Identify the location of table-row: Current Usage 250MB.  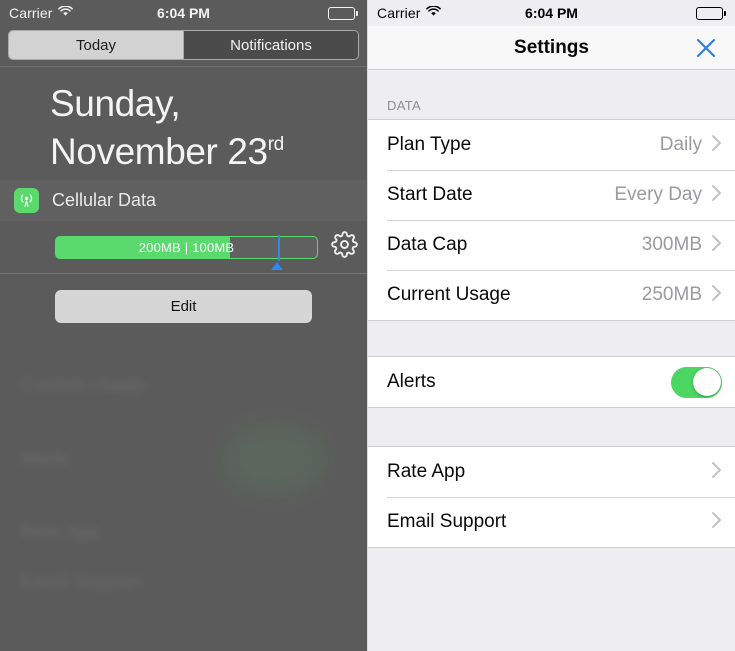
(551, 295).